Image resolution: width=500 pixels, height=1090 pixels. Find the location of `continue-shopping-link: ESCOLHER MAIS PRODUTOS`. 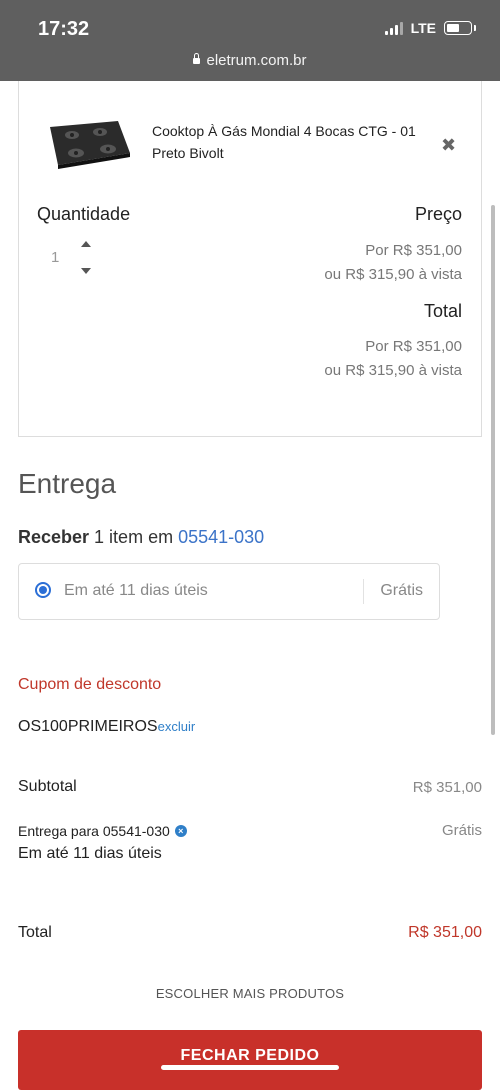

continue-shopping-link: ESCOLHER MAIS PRODUTOS is located at coordinates (250, 993).